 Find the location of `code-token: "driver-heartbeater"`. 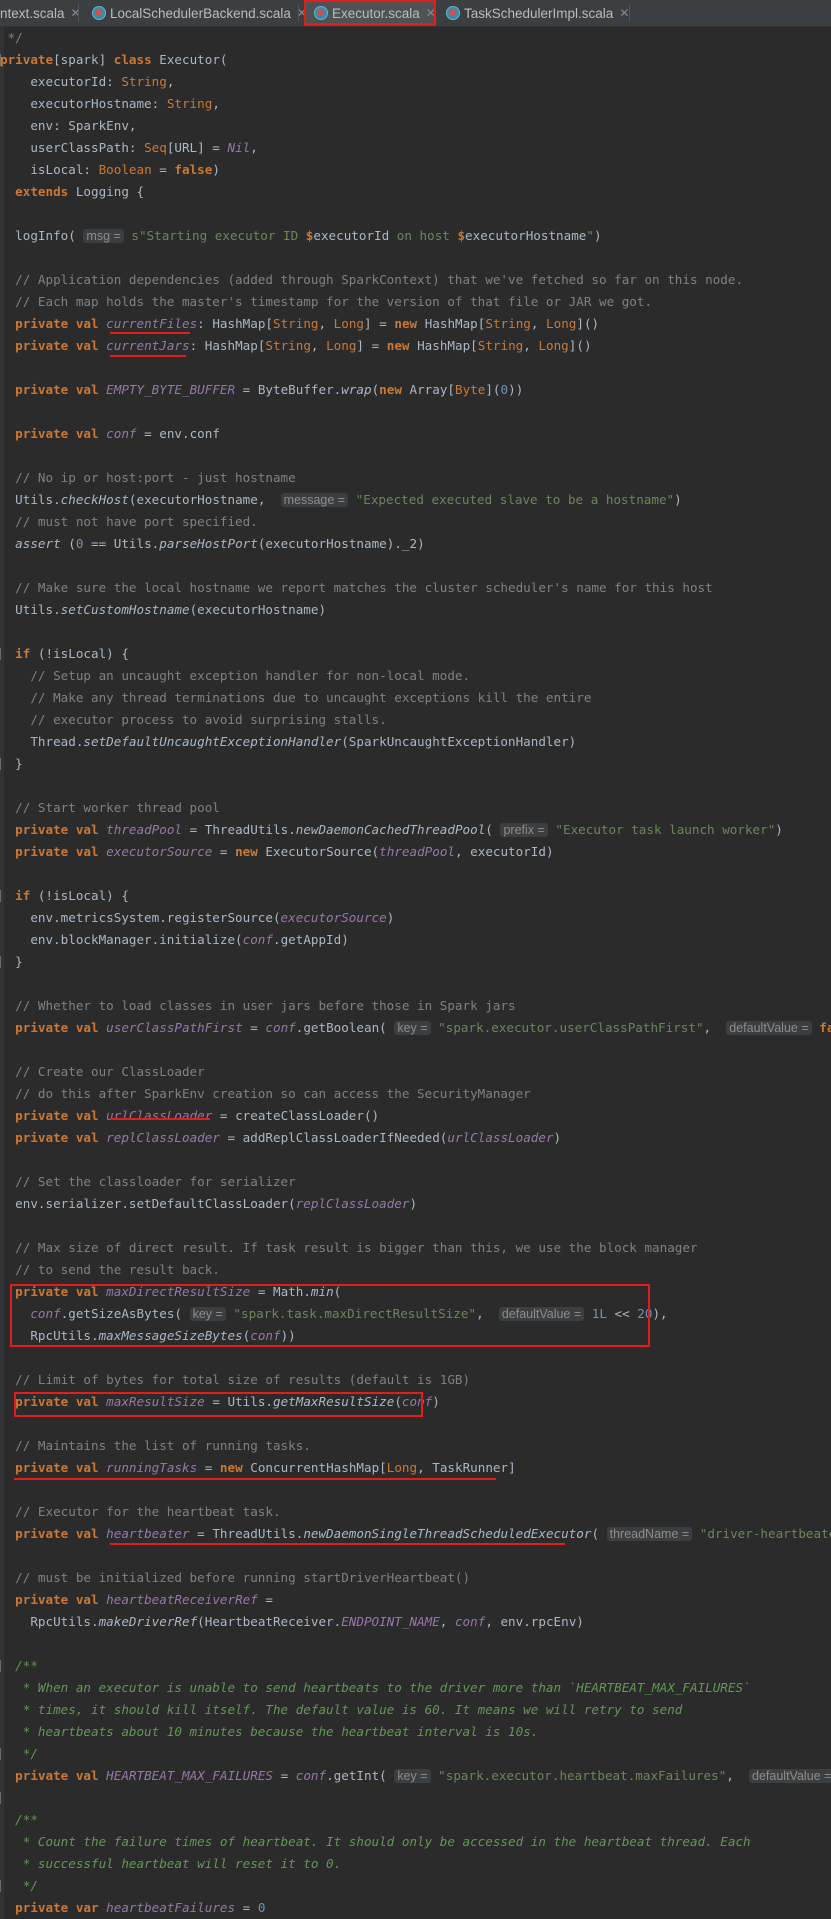

code-token: "driver-heartbeater" is located at coordinates (765, 1533).